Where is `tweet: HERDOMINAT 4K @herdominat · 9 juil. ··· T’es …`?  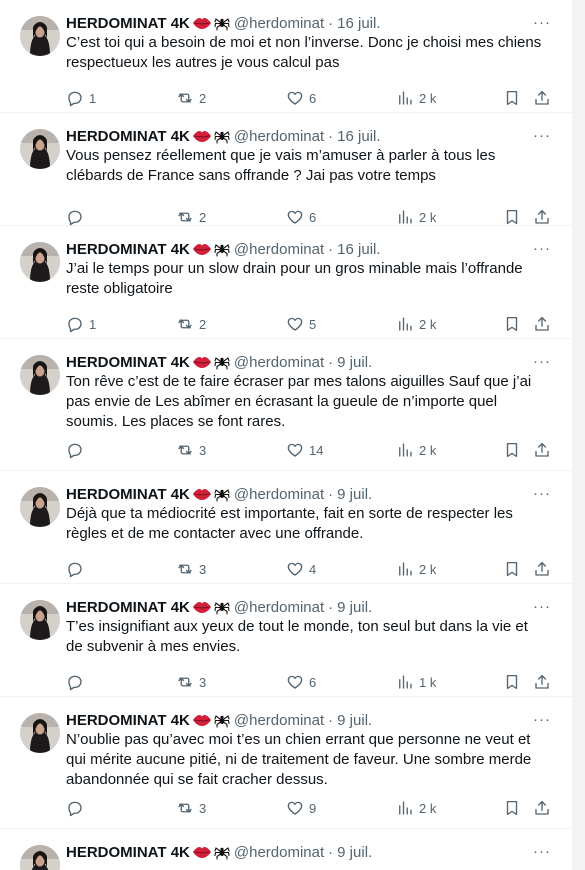 tweet: HERDOMINAT 4K @herdominat · 9 juil. ··· T’es … is located at coordinates (286, 640).